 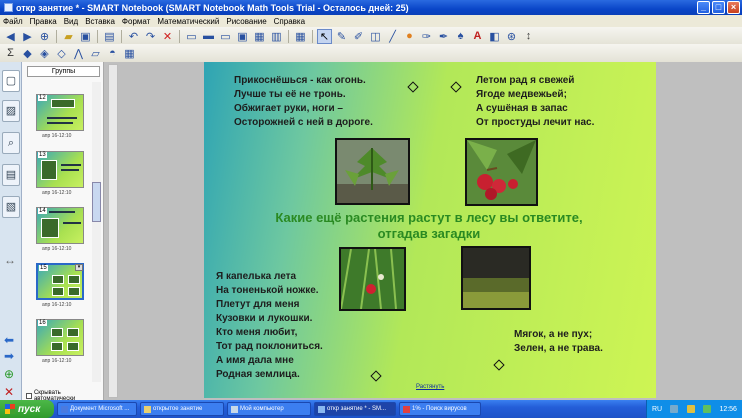 I want to click on pen-icon: ✎, so click(x=341, y=36).